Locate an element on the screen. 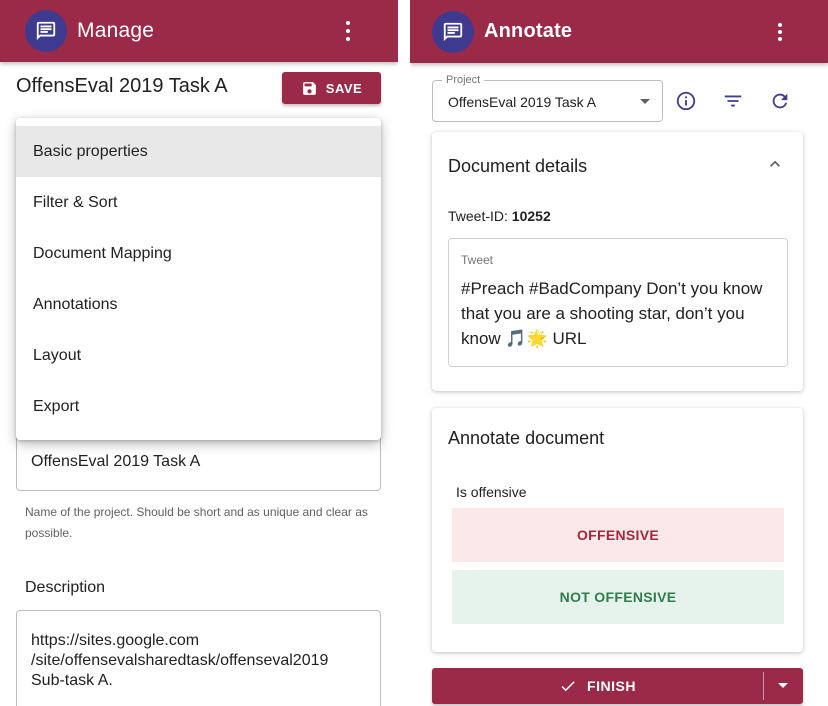  project-title: OffensEval 2019 Task A is located at coordinates (122, 86).